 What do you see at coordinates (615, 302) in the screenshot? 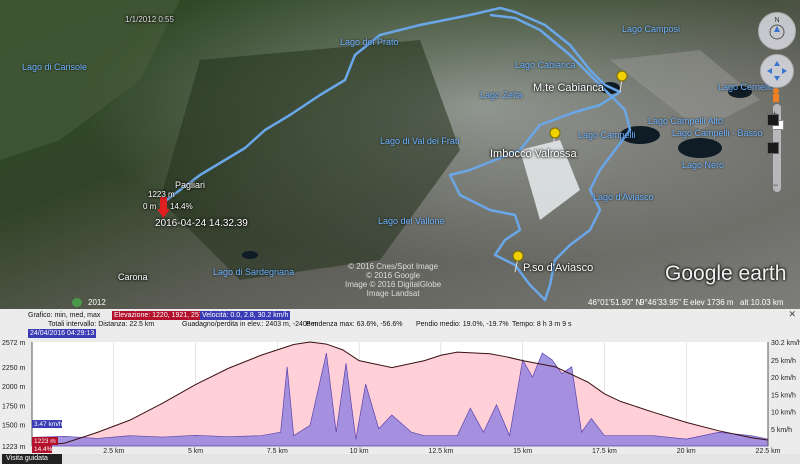
I see `latitude: 46°01'51.90" N` at bounding box center [615, 302].